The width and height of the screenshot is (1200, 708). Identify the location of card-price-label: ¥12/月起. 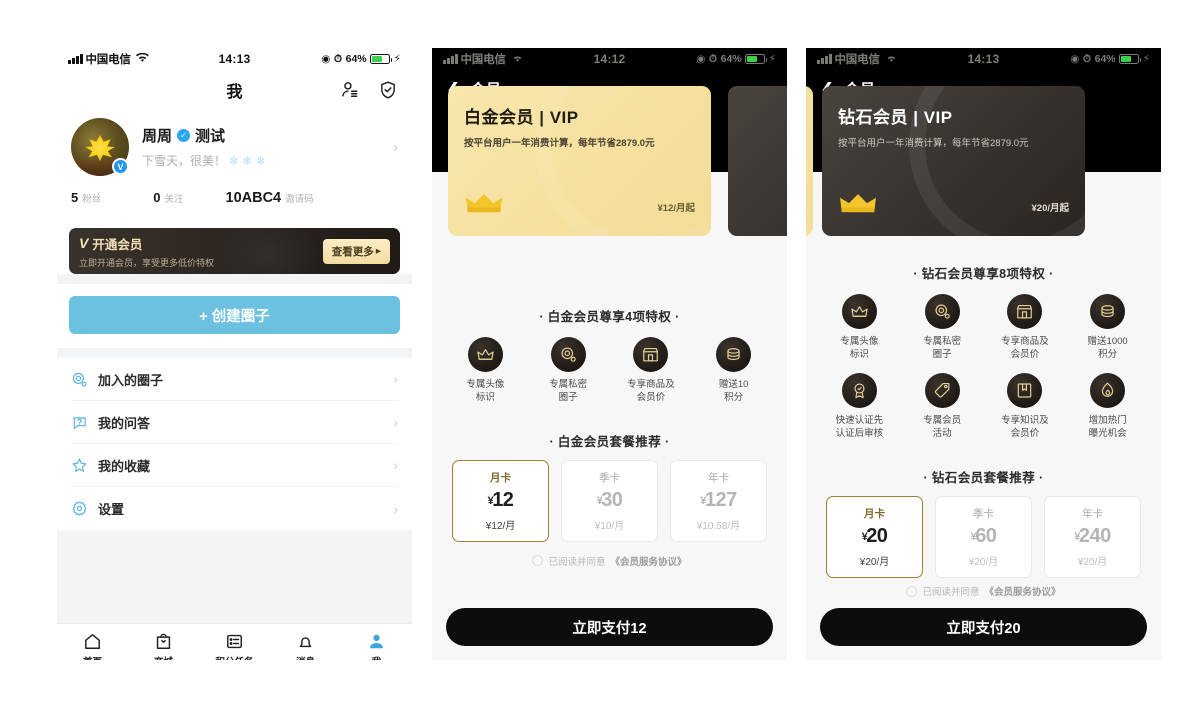
(676, 208).